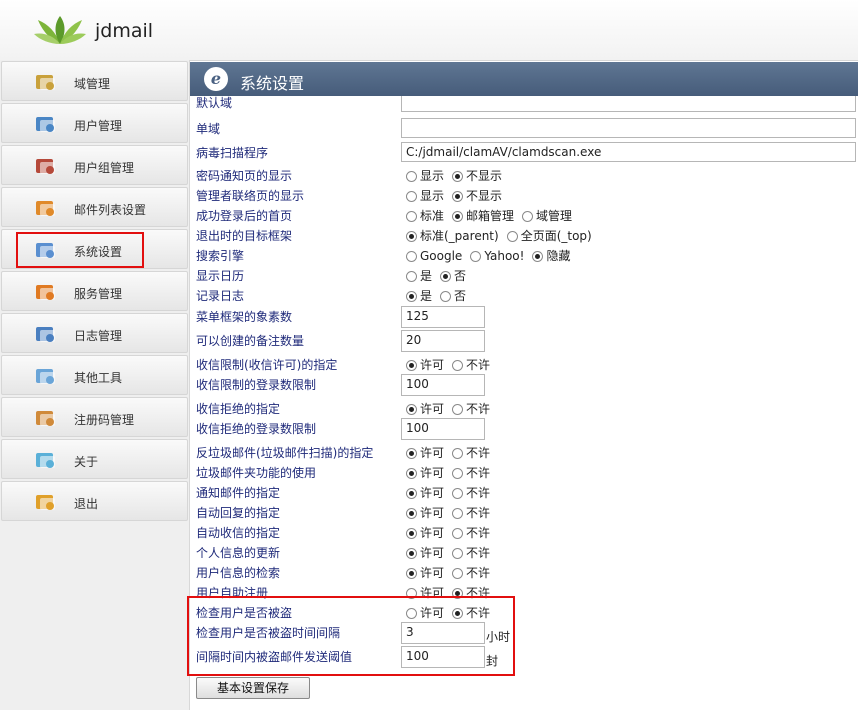 This screenshot has height=710, width=858. Describe the element at coordinates (628, 152) in the screenshot. I see `virus-scanner-input: C:/jdmail/clamAV/clamdscan.exe` at that location.